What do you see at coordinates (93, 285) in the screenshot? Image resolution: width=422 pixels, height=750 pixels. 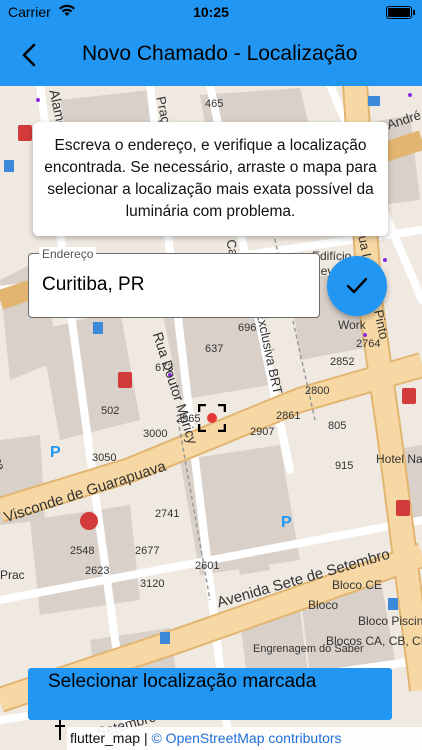 I see `address-input: Curitiba, PR` at bounding box center [93, 285].